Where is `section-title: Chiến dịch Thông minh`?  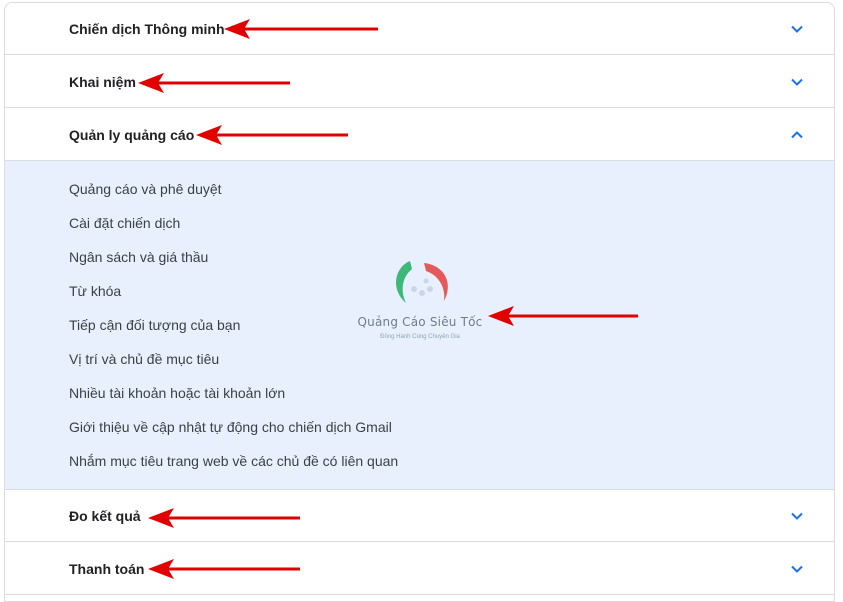
section-title: Chiến dịch Thông minh is located at coordinates (147, 29).